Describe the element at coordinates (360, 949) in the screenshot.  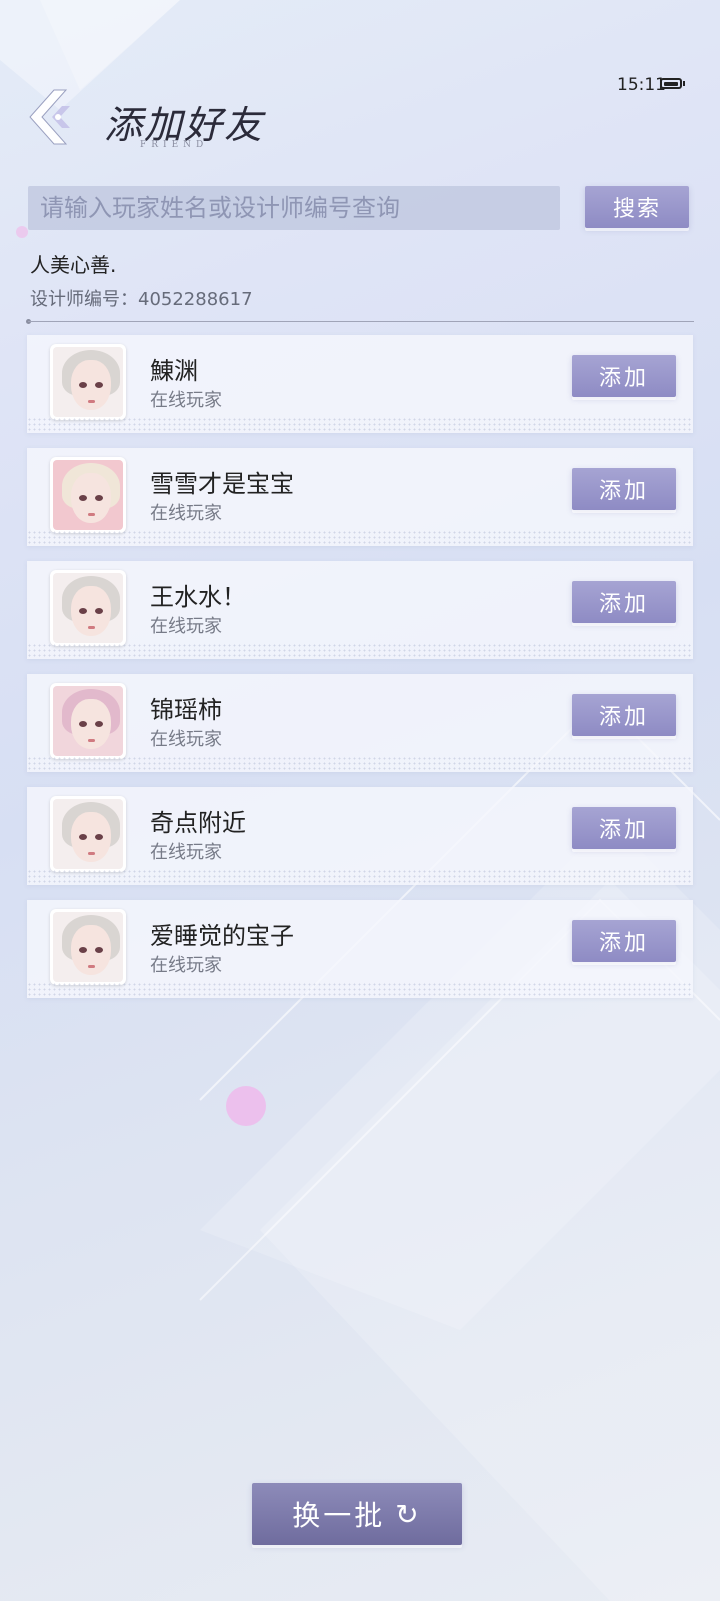
I see `player-row: 爱睡觉的宝子 在线玩家 添加` at that location.